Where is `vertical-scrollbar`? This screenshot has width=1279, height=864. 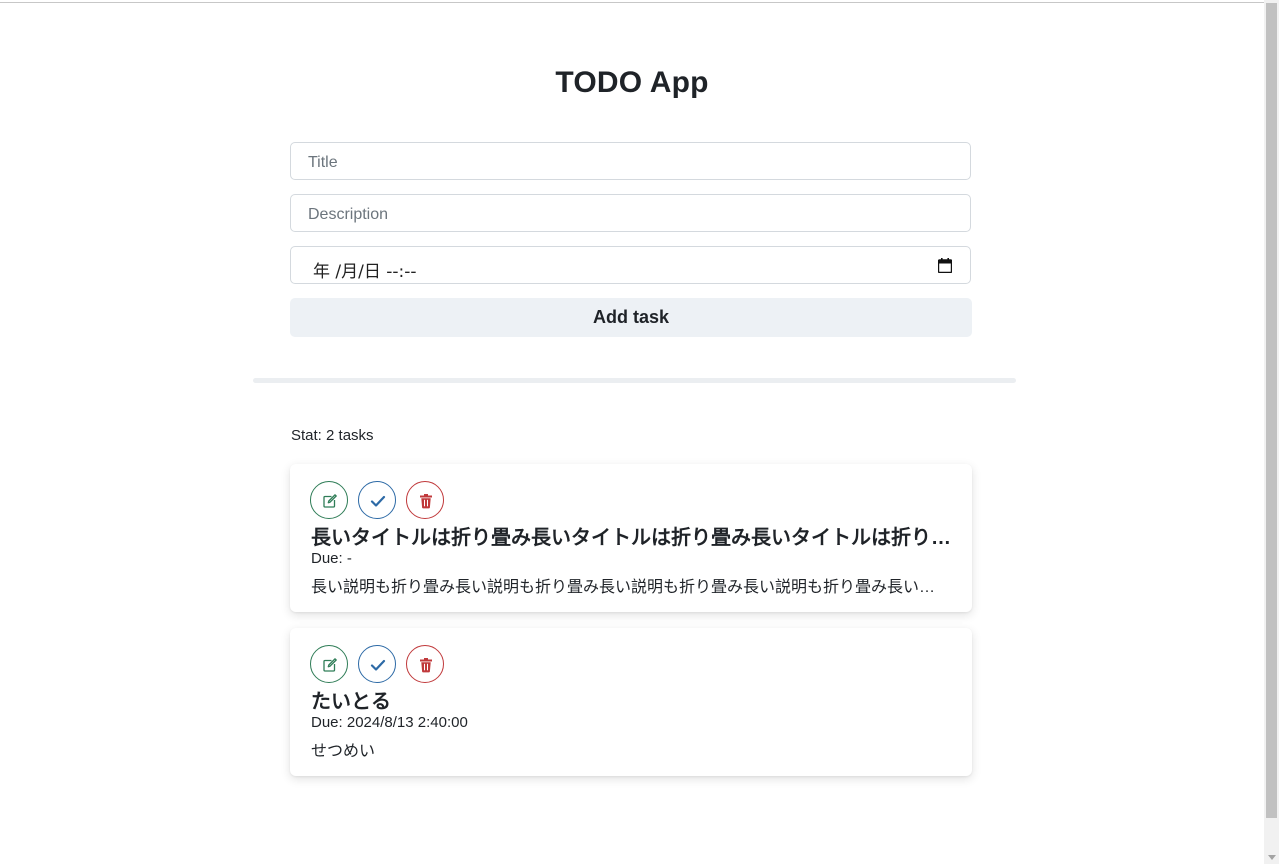 vertical-scrollbar is located at coordinates (1271, 432).